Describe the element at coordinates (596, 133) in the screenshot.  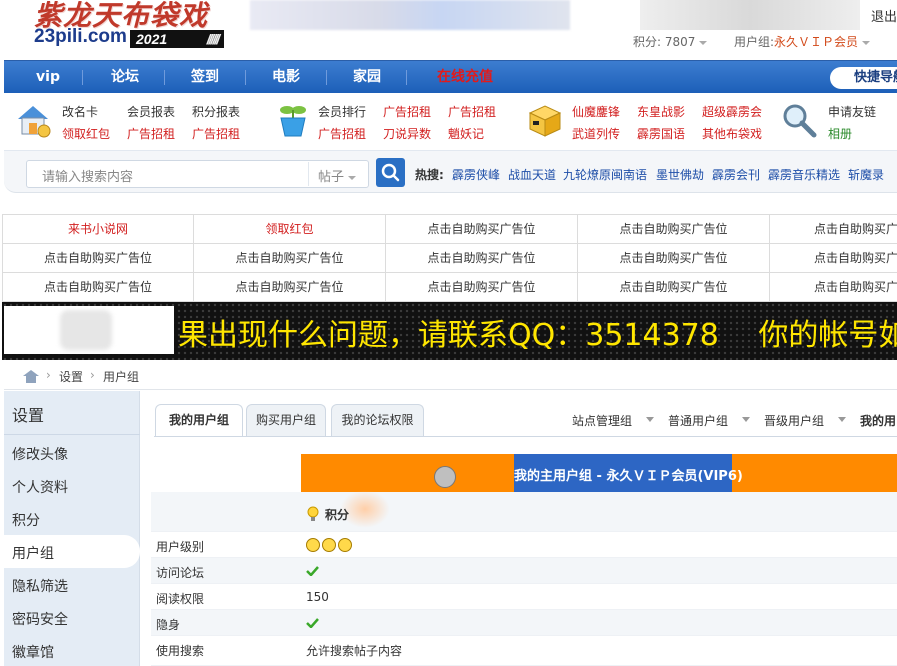
I see `sublink-wudao: 武道列传` at that location.